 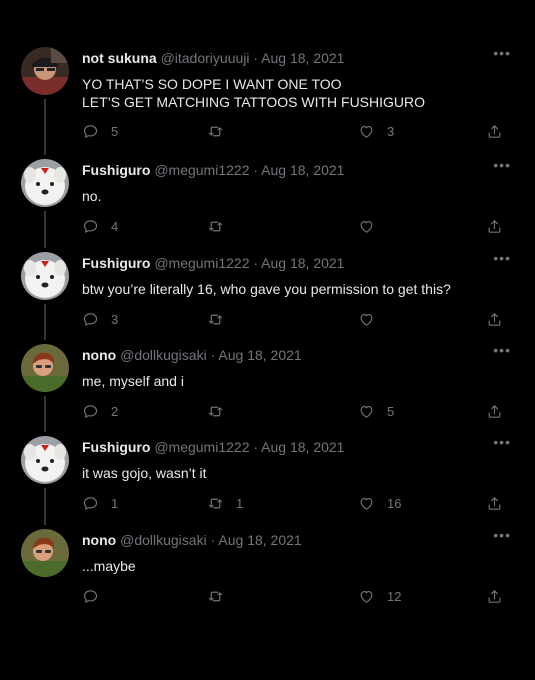 I want to click on tweet-text: it was gojo, wasn’t it, so click(x=144, y=473).